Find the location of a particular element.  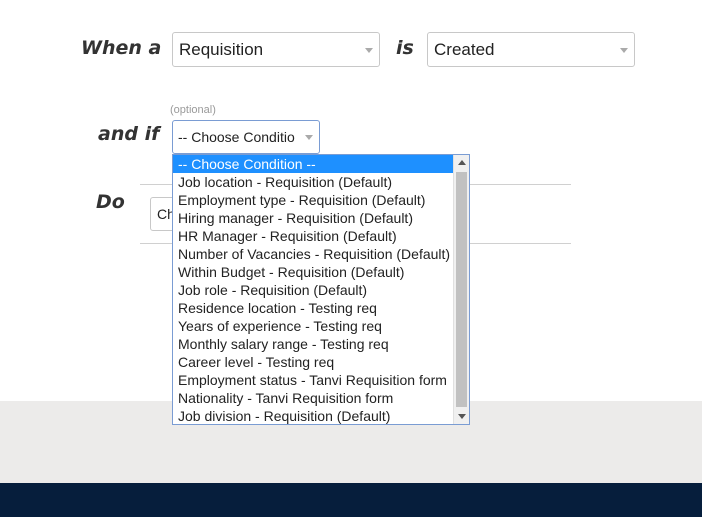

dropdown-option: Employment type - Requisition (Default) is located at coordinates (313, 200).